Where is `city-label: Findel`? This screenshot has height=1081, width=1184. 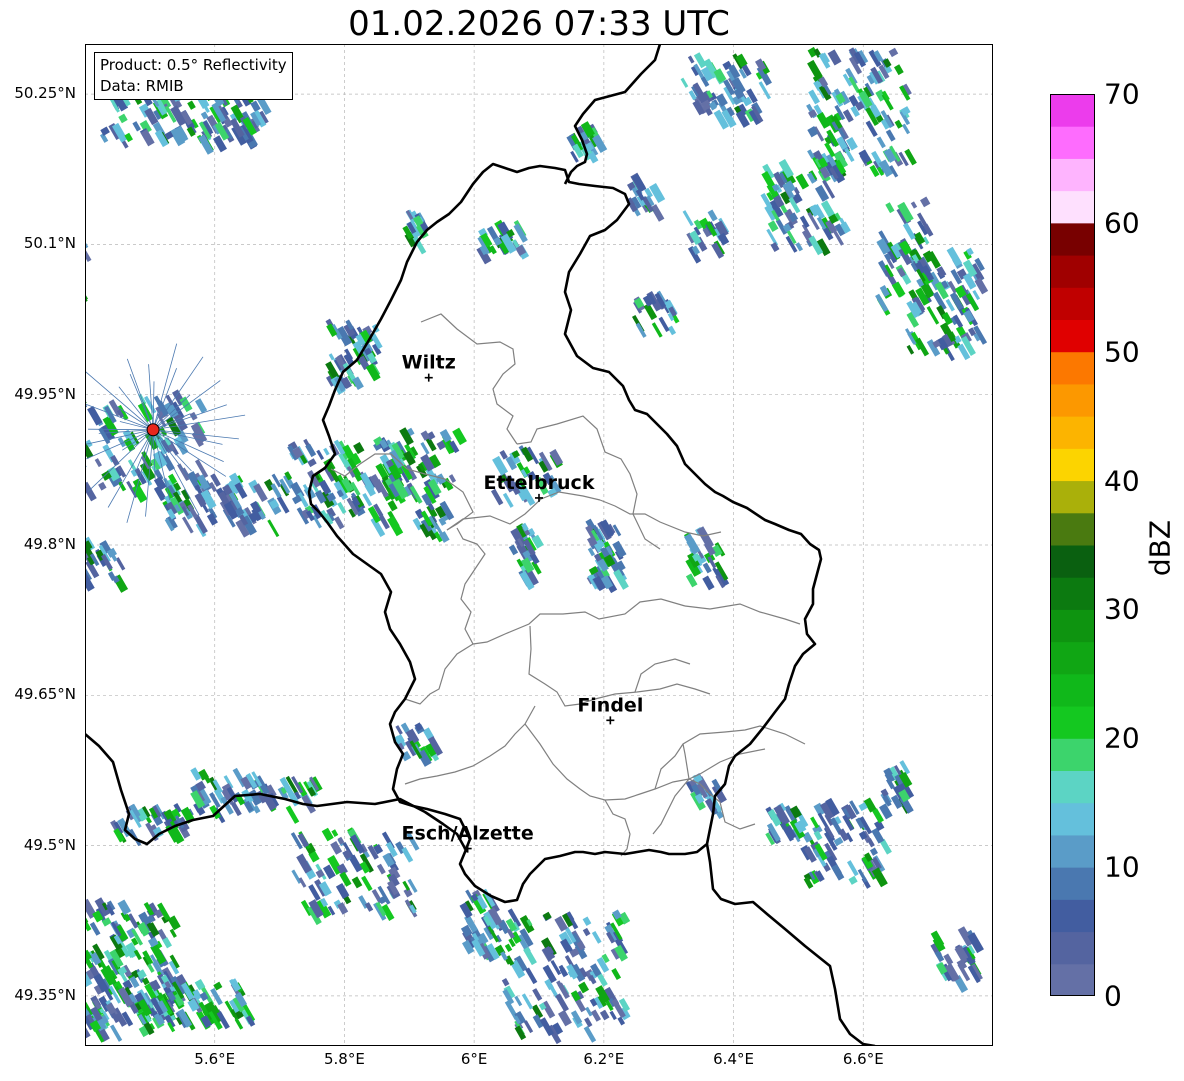 city-label: Findel is located at coordinates (610, 705).